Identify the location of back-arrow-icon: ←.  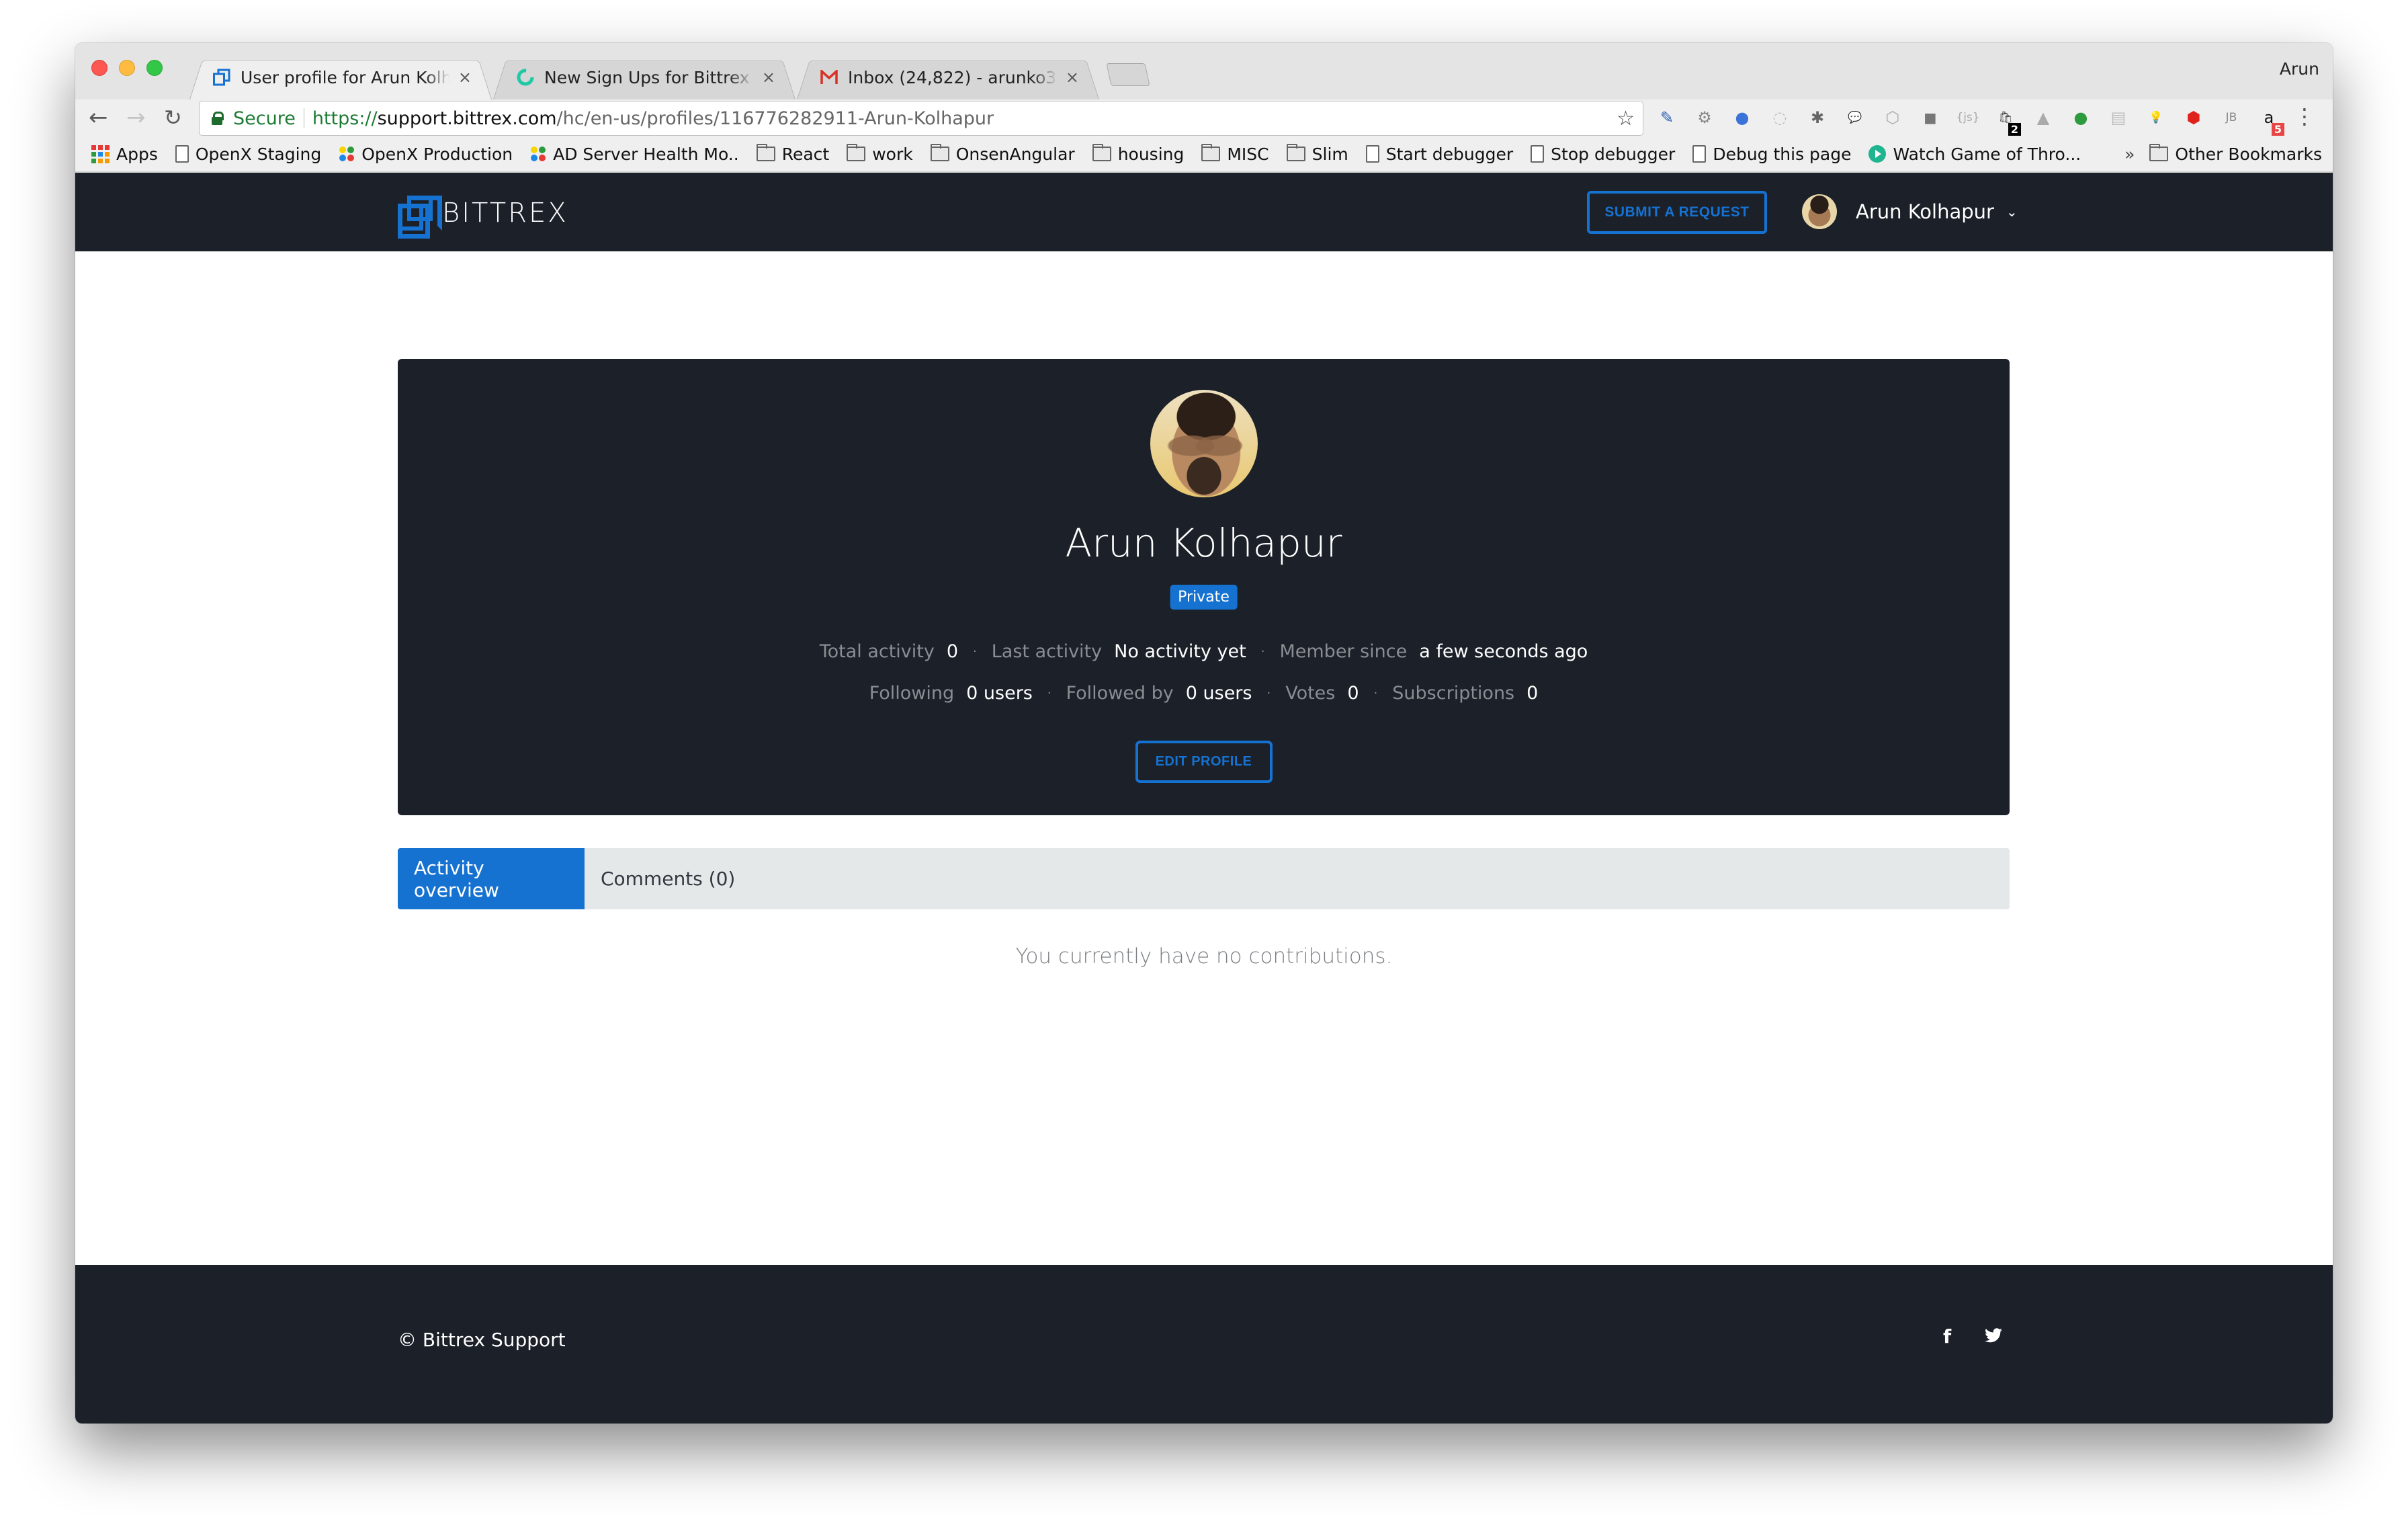
(98, 117).